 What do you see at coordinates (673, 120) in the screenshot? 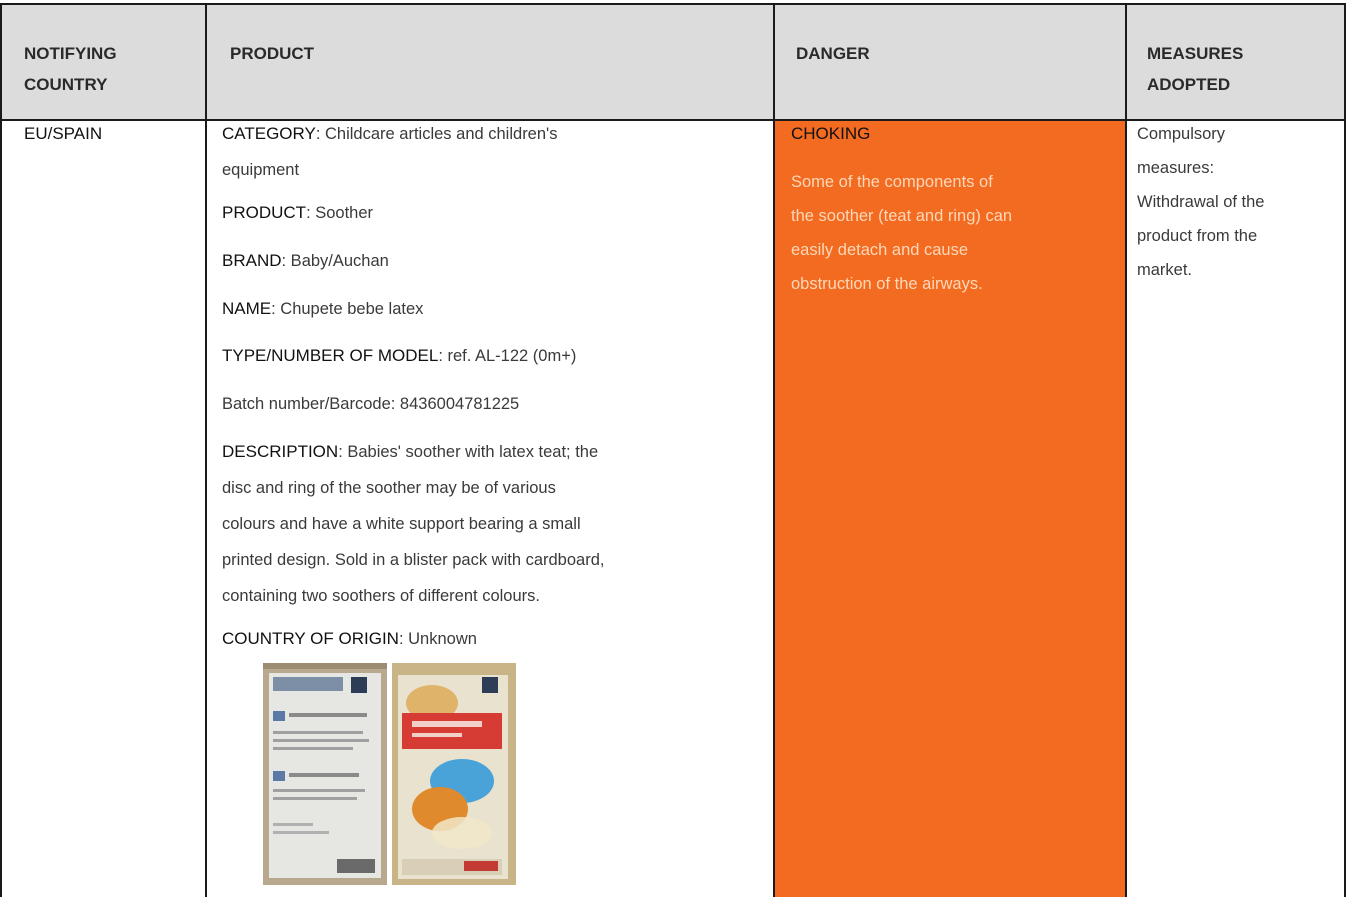
I see `header-bottom-border` at bounding box center [673, 120].